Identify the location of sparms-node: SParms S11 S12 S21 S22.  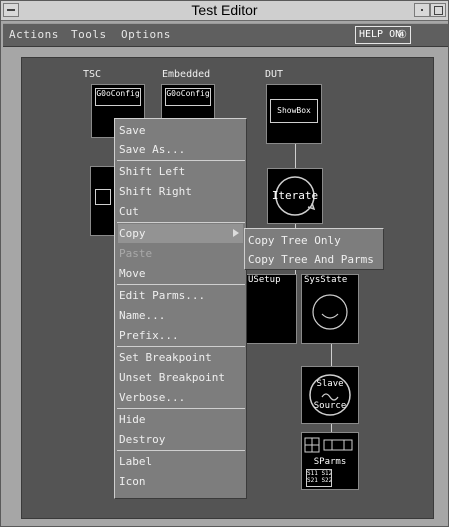
(330, 461).